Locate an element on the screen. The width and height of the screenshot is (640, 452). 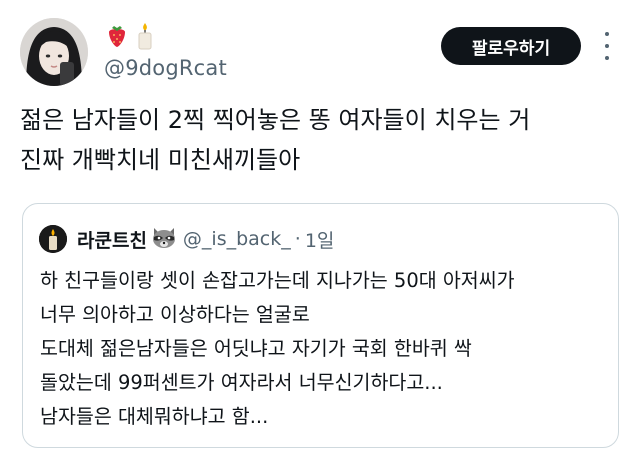
quoted-author-avatar is located at coordinates (53, 239).